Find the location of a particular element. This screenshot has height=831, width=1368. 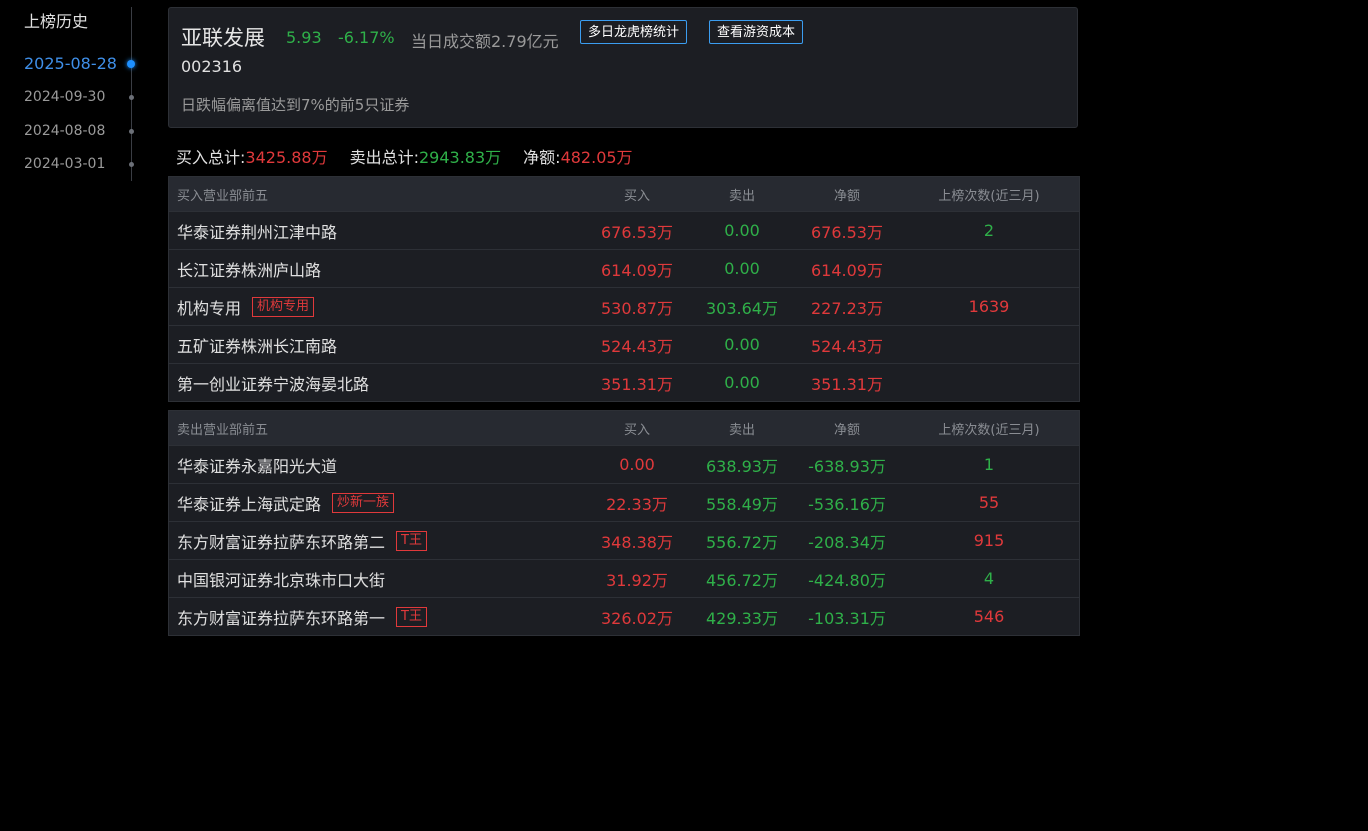

table-header: 卖出营业部前五 买入 卖出 净额 上榜次数(近三月) is located at coordinates (624, 428).